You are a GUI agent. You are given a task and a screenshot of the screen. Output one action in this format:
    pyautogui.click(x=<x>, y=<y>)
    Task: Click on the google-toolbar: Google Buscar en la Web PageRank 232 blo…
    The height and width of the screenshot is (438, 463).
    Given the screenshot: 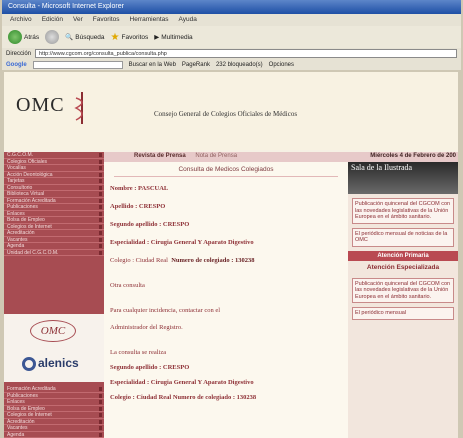 What is the action you would take?
    pyautogui.click(x=231, y=64)
    